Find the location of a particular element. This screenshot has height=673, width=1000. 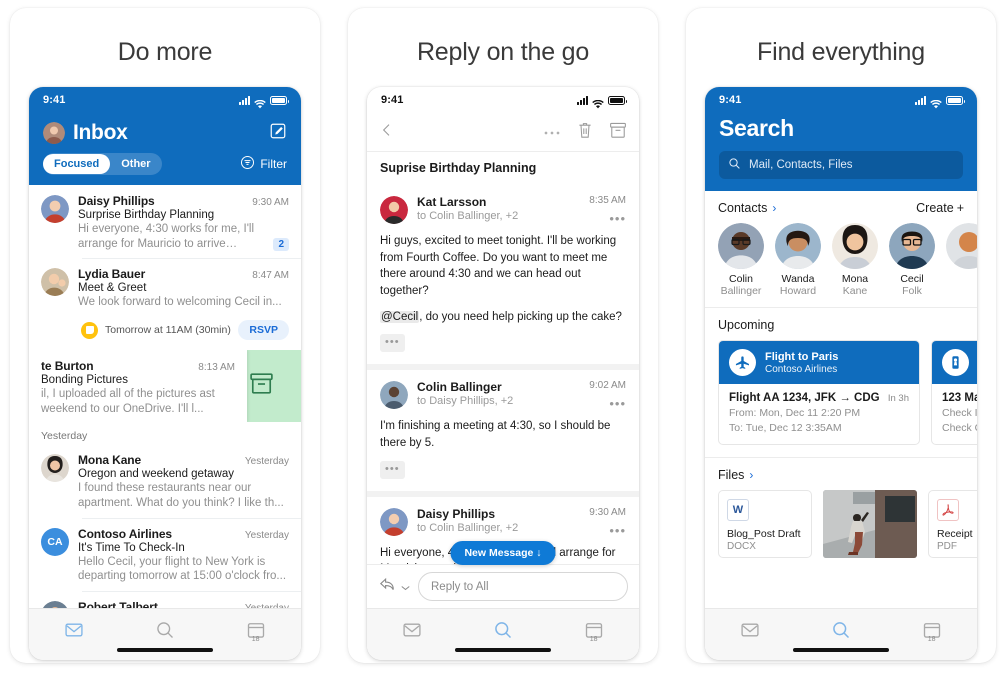

file-card-doc: W Blog_Post Draft DOCX is located at coordinates (765, 524).